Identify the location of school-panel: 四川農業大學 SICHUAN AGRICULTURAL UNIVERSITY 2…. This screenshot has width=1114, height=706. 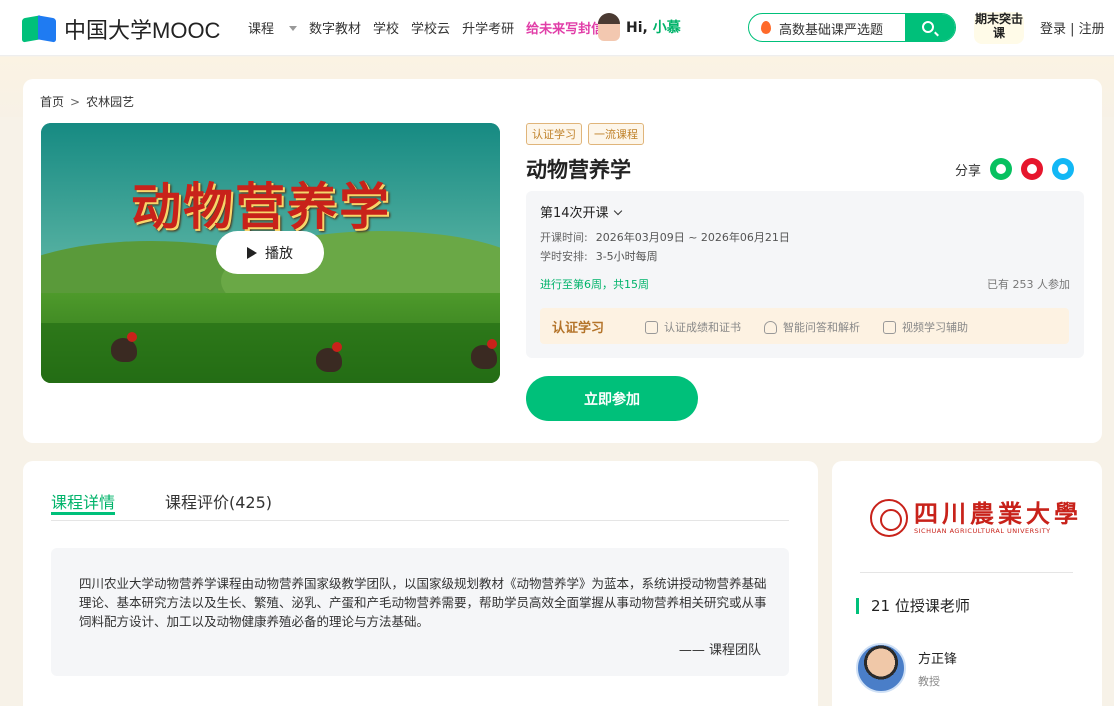
(967, 583).